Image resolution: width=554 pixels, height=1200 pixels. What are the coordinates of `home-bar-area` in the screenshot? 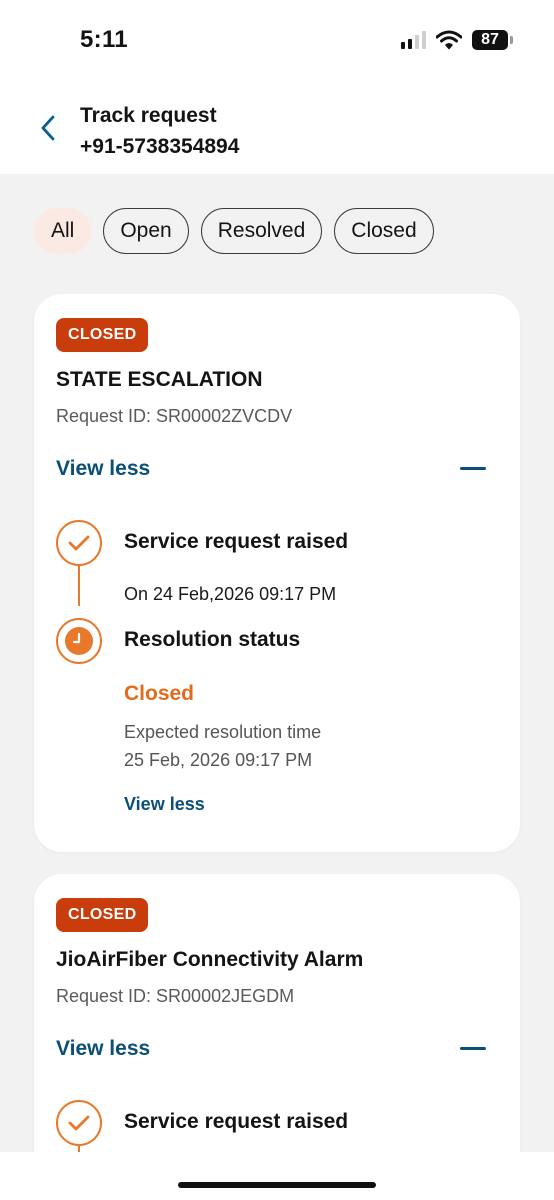 It's located at (277, 1176).